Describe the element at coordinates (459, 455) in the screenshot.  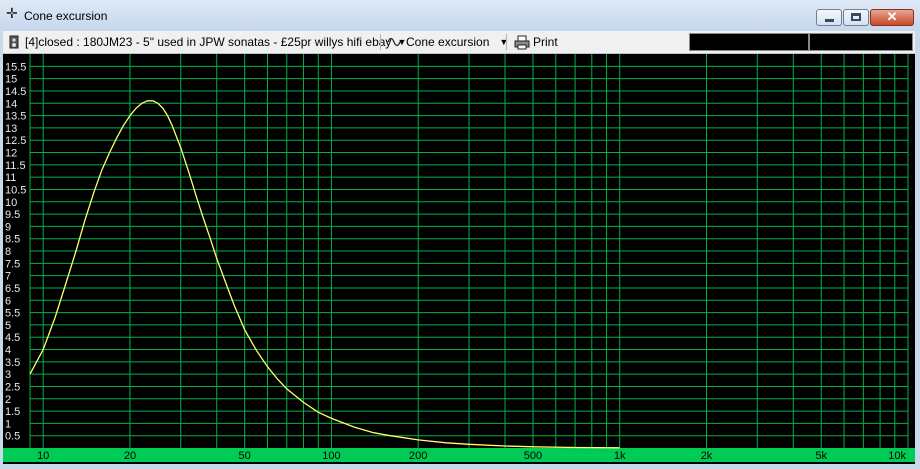
I see `x-axis-band` at that location.